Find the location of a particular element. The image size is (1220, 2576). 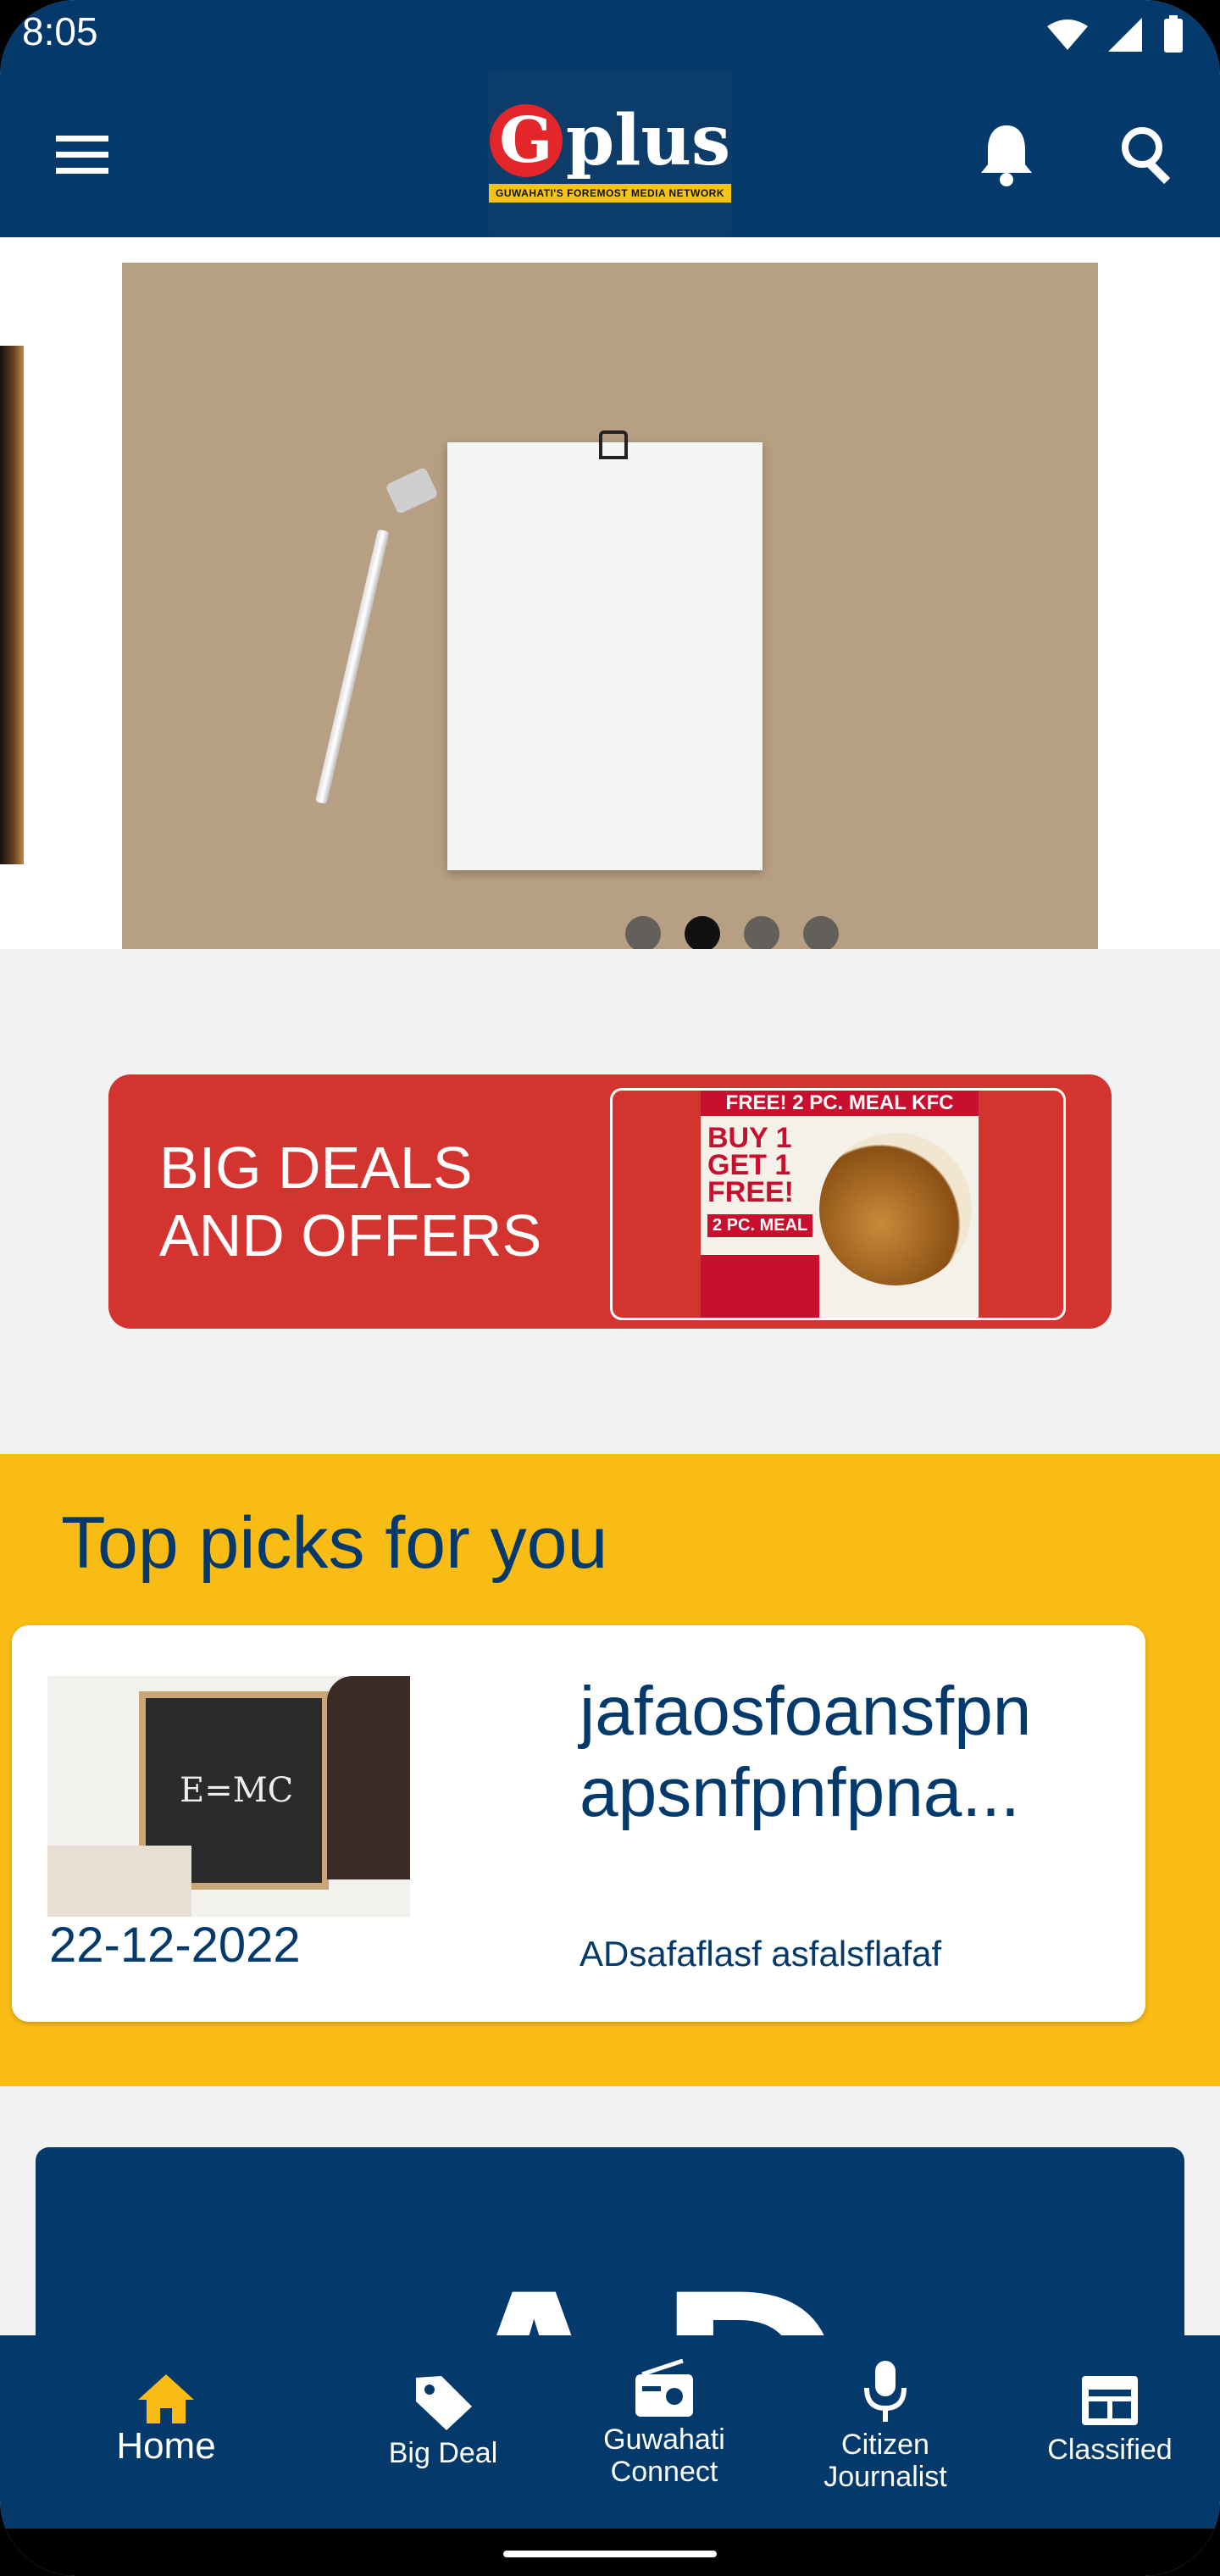

battery-icon is located at coordinates (1173, 34).